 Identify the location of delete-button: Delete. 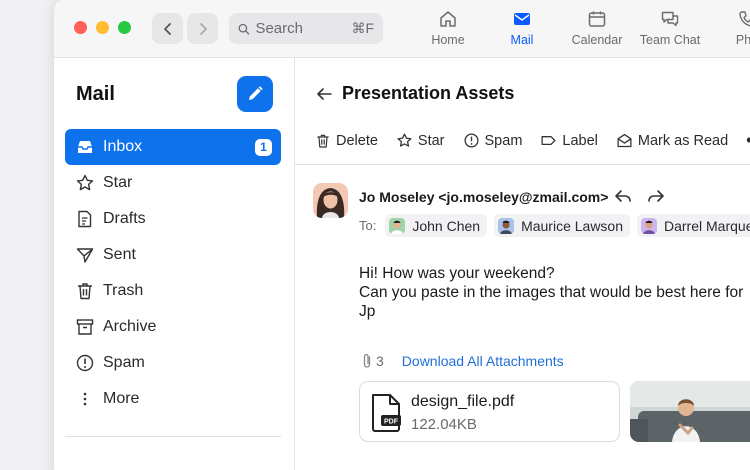
(346, 141).